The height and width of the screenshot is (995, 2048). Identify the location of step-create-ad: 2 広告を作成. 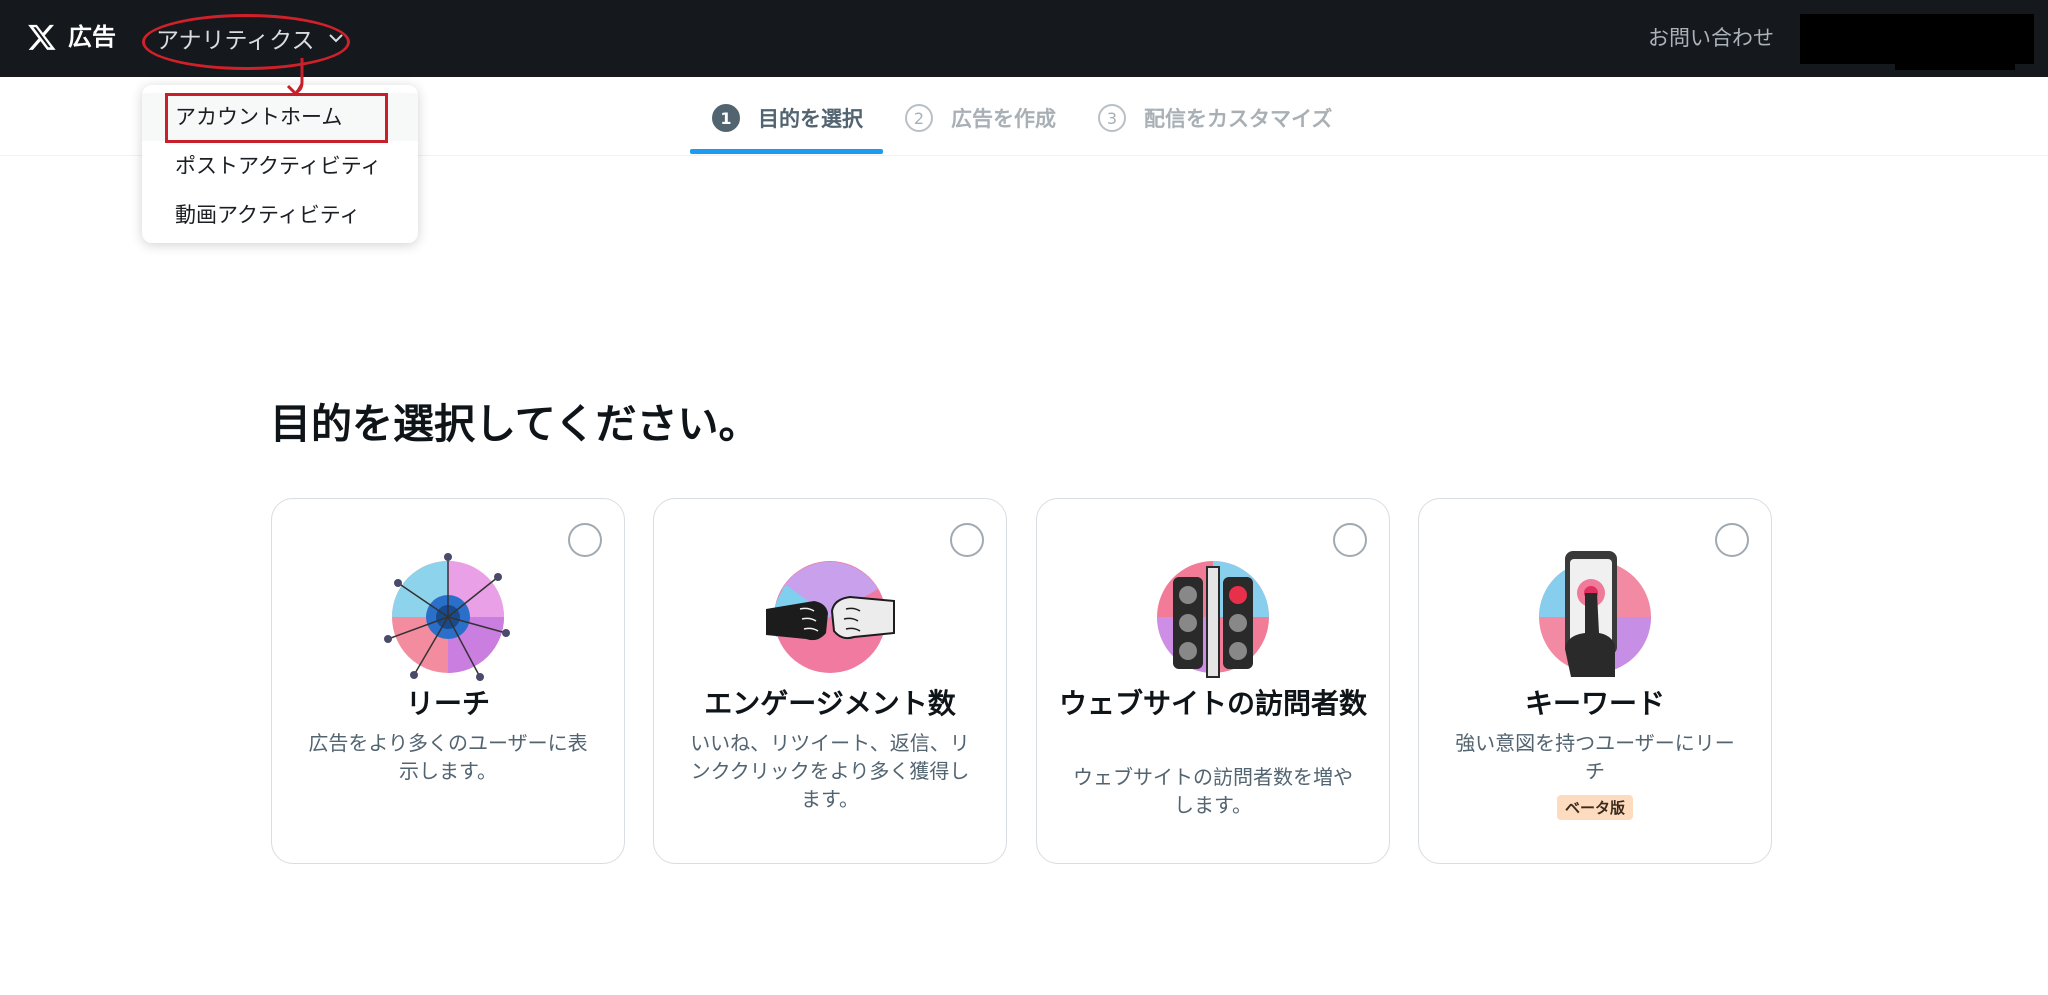
(980, 118).